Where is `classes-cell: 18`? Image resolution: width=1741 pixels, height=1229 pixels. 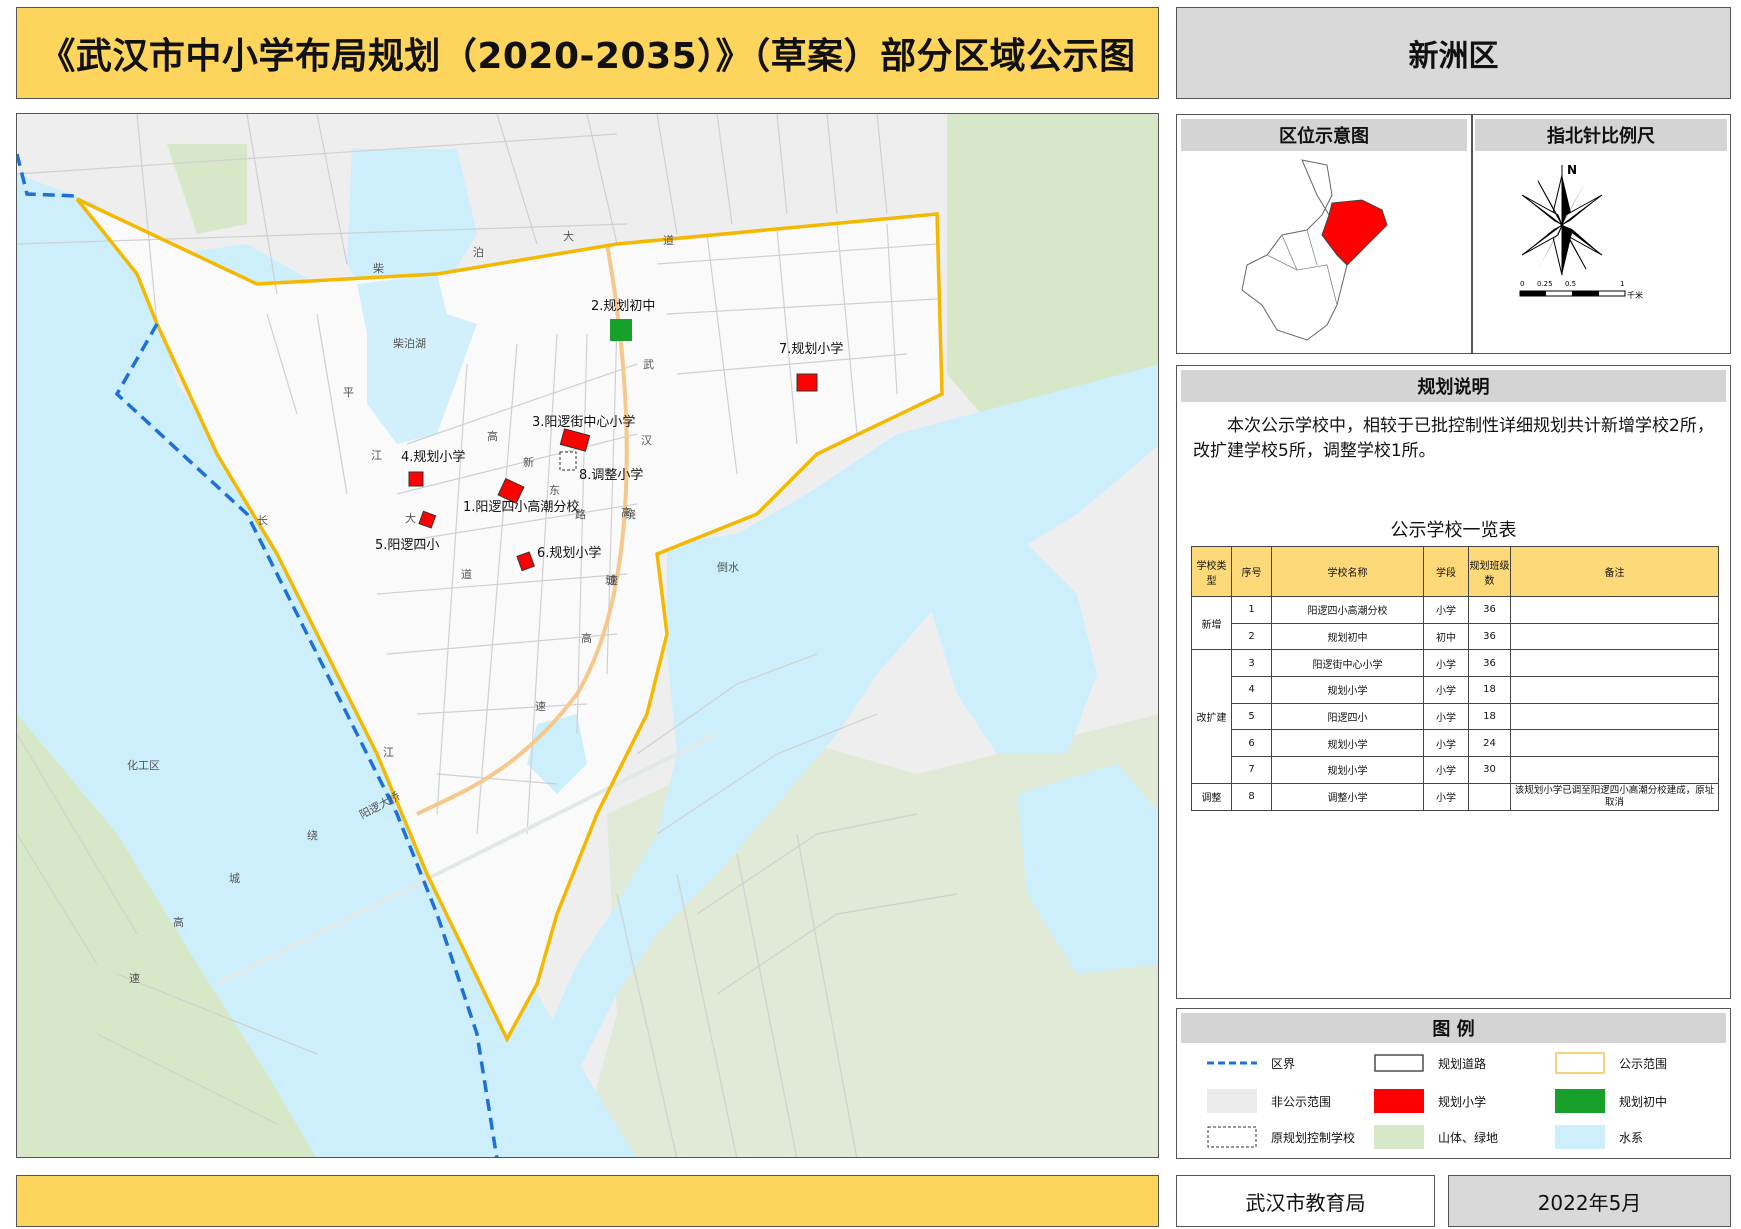 classes-cell: 18 is located at coordinates (1489, 716).